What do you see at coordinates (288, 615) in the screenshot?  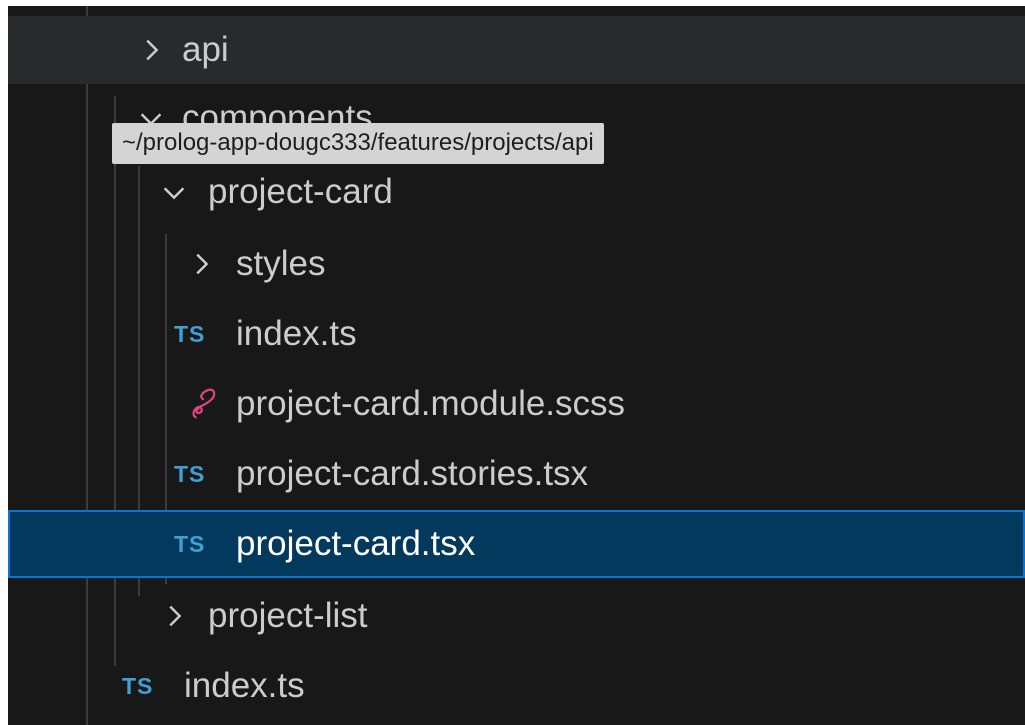 I see `tree-item-label: project-list` at bounding box center [288, 615].